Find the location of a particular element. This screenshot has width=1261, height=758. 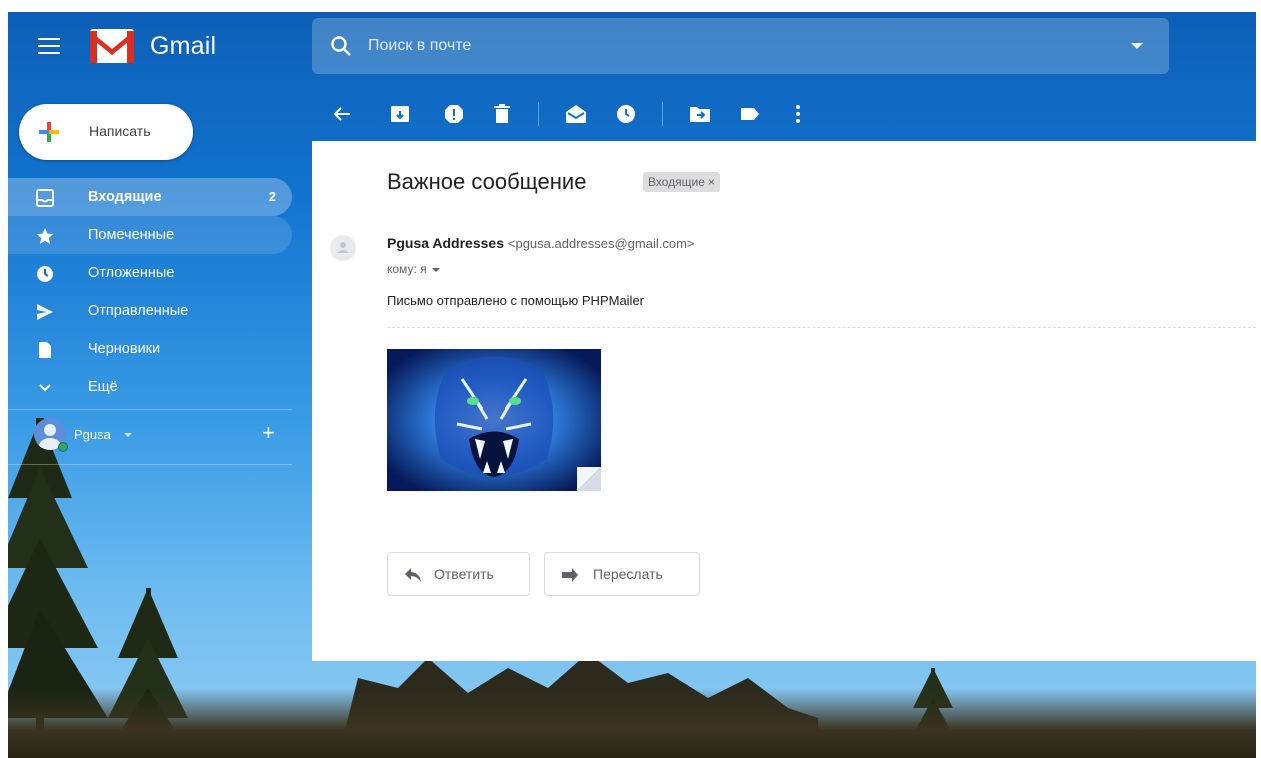

snooze-icon is located at coordinates (626, 114).